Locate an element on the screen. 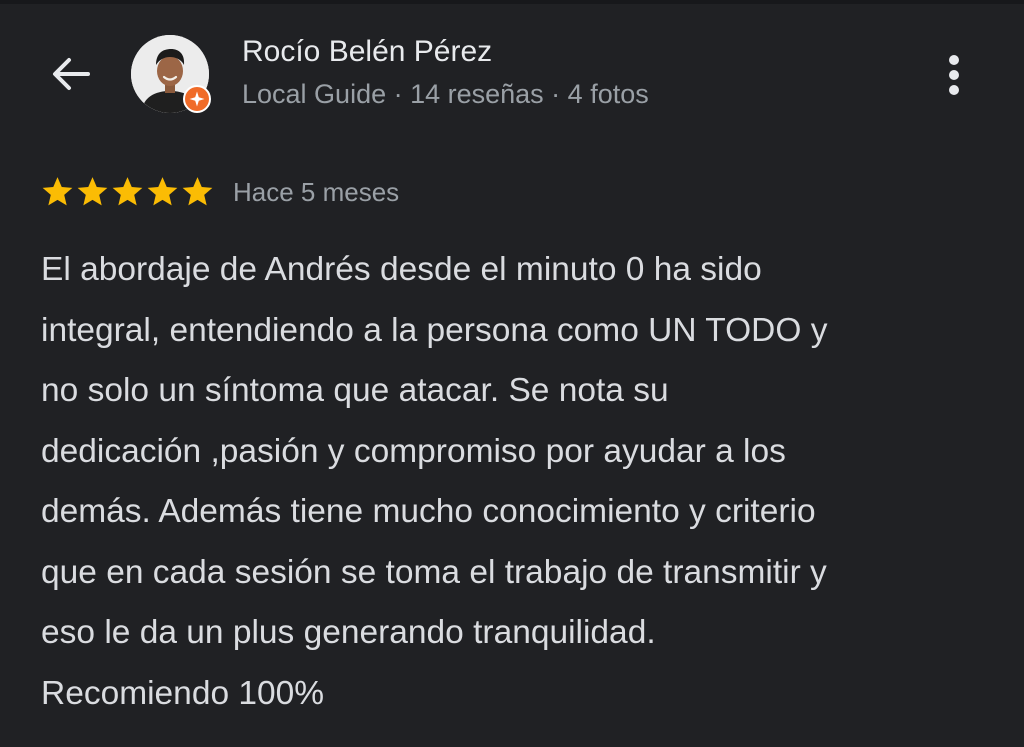 The height and width of the screenshot is (747, 1024). star-rating is located at coordinates (127, 192).